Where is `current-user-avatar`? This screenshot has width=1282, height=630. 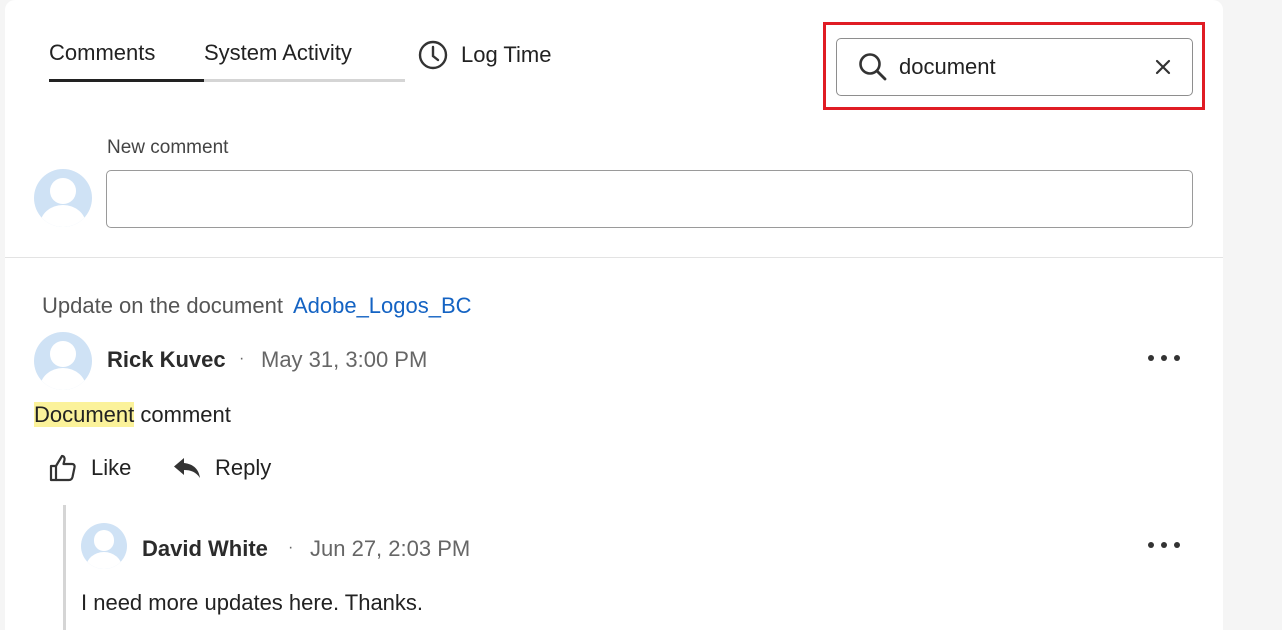
current-user-avatar is located at coordinates (63, 198).